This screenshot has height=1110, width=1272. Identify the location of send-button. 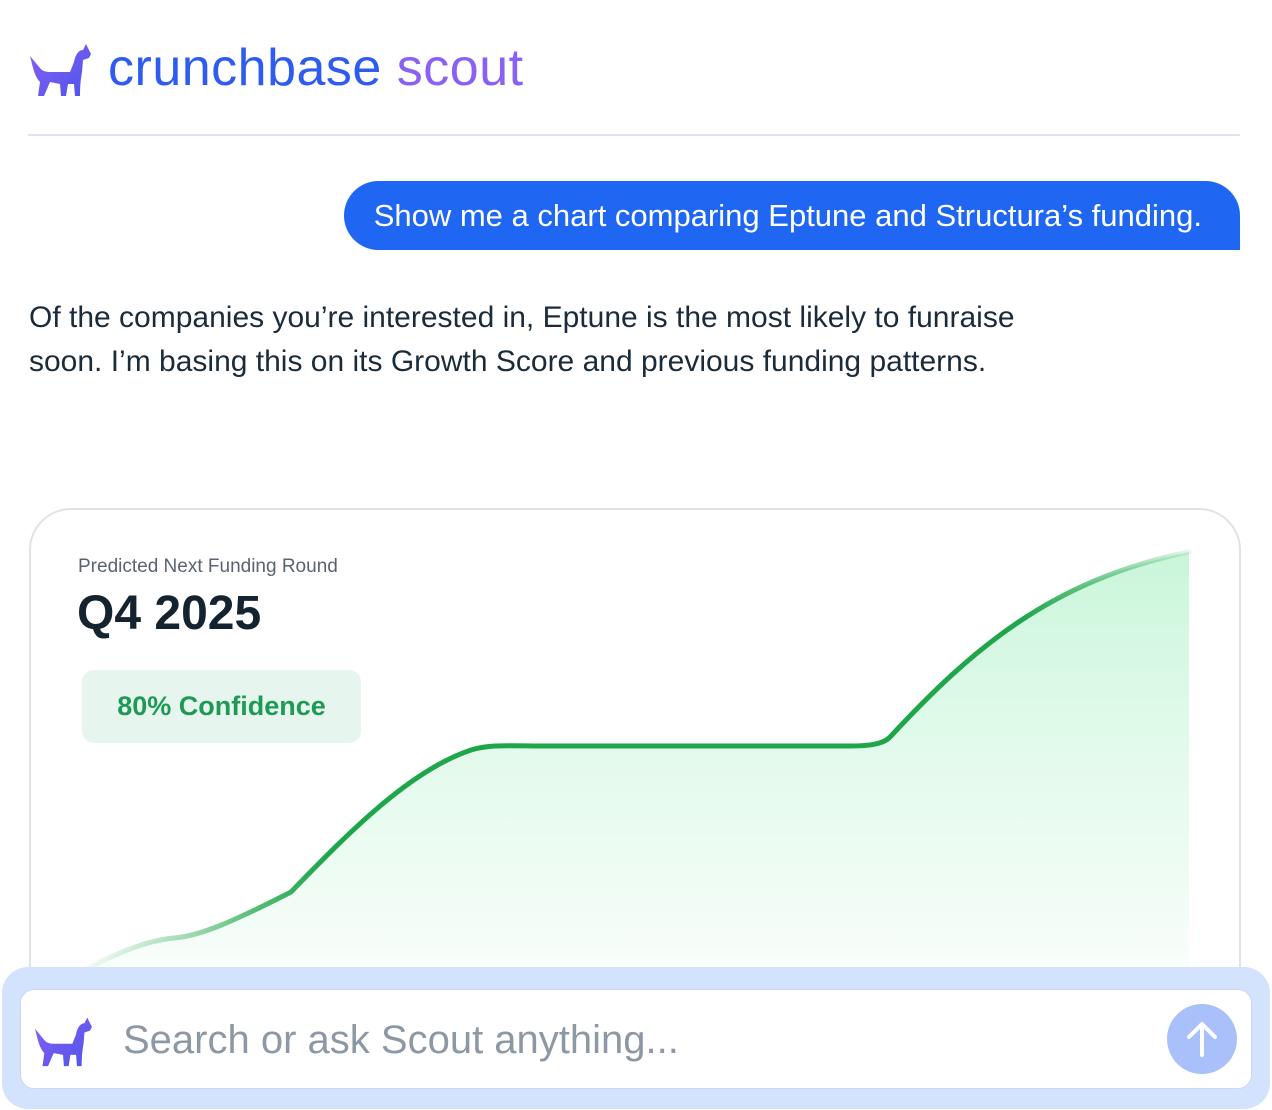
(1202, 1039).